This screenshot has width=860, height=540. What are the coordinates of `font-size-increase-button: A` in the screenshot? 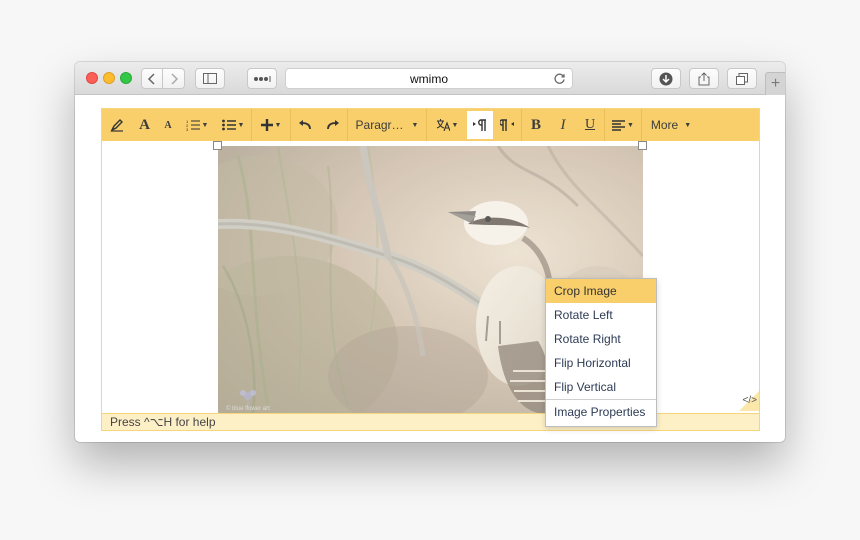 It's located at (144, 125).